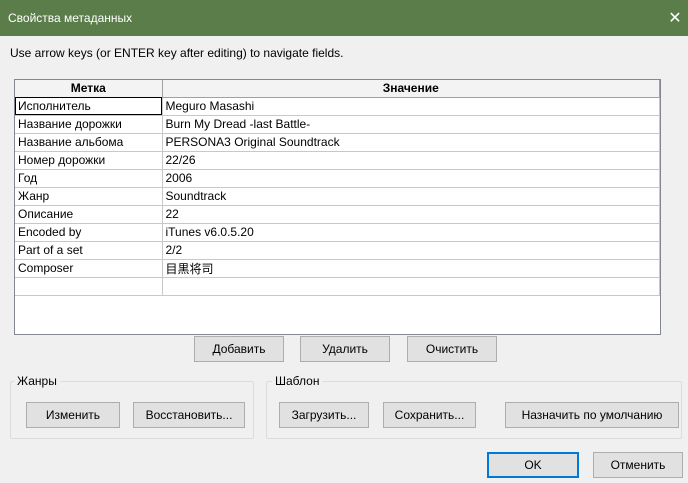 The width and height of the screenshot is (688, 483). Describe the element at coordinates (89, 214) in the screenshot. I see `cell-label: Описание` at that location.